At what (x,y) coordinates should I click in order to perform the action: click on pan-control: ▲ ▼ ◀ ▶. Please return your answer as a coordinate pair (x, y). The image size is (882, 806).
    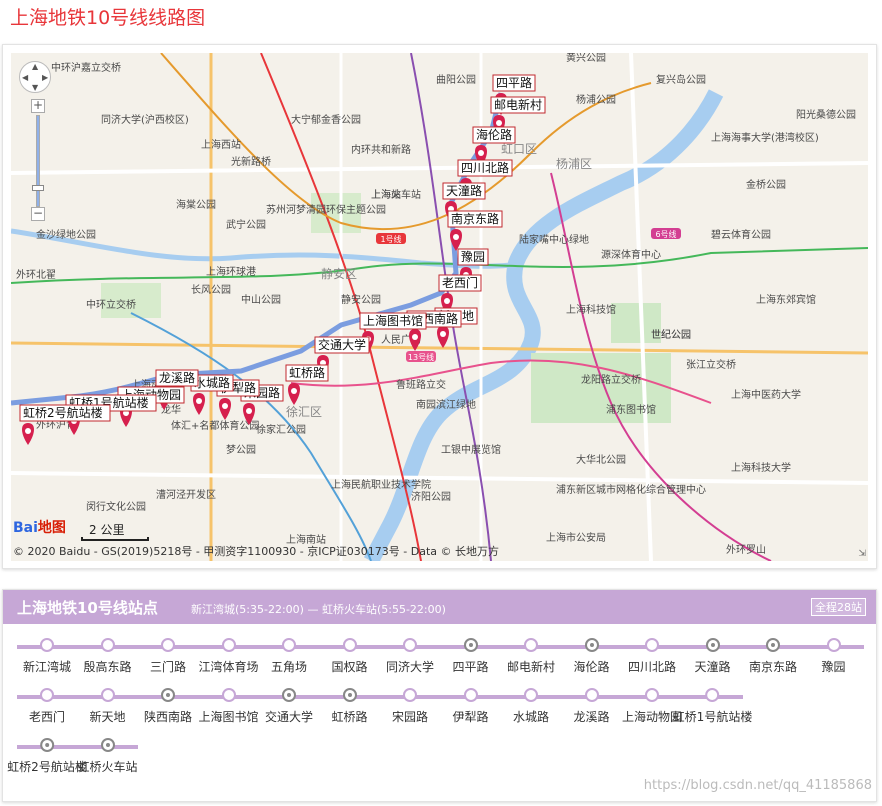
    Looking at the image, I should click on (35, 77).